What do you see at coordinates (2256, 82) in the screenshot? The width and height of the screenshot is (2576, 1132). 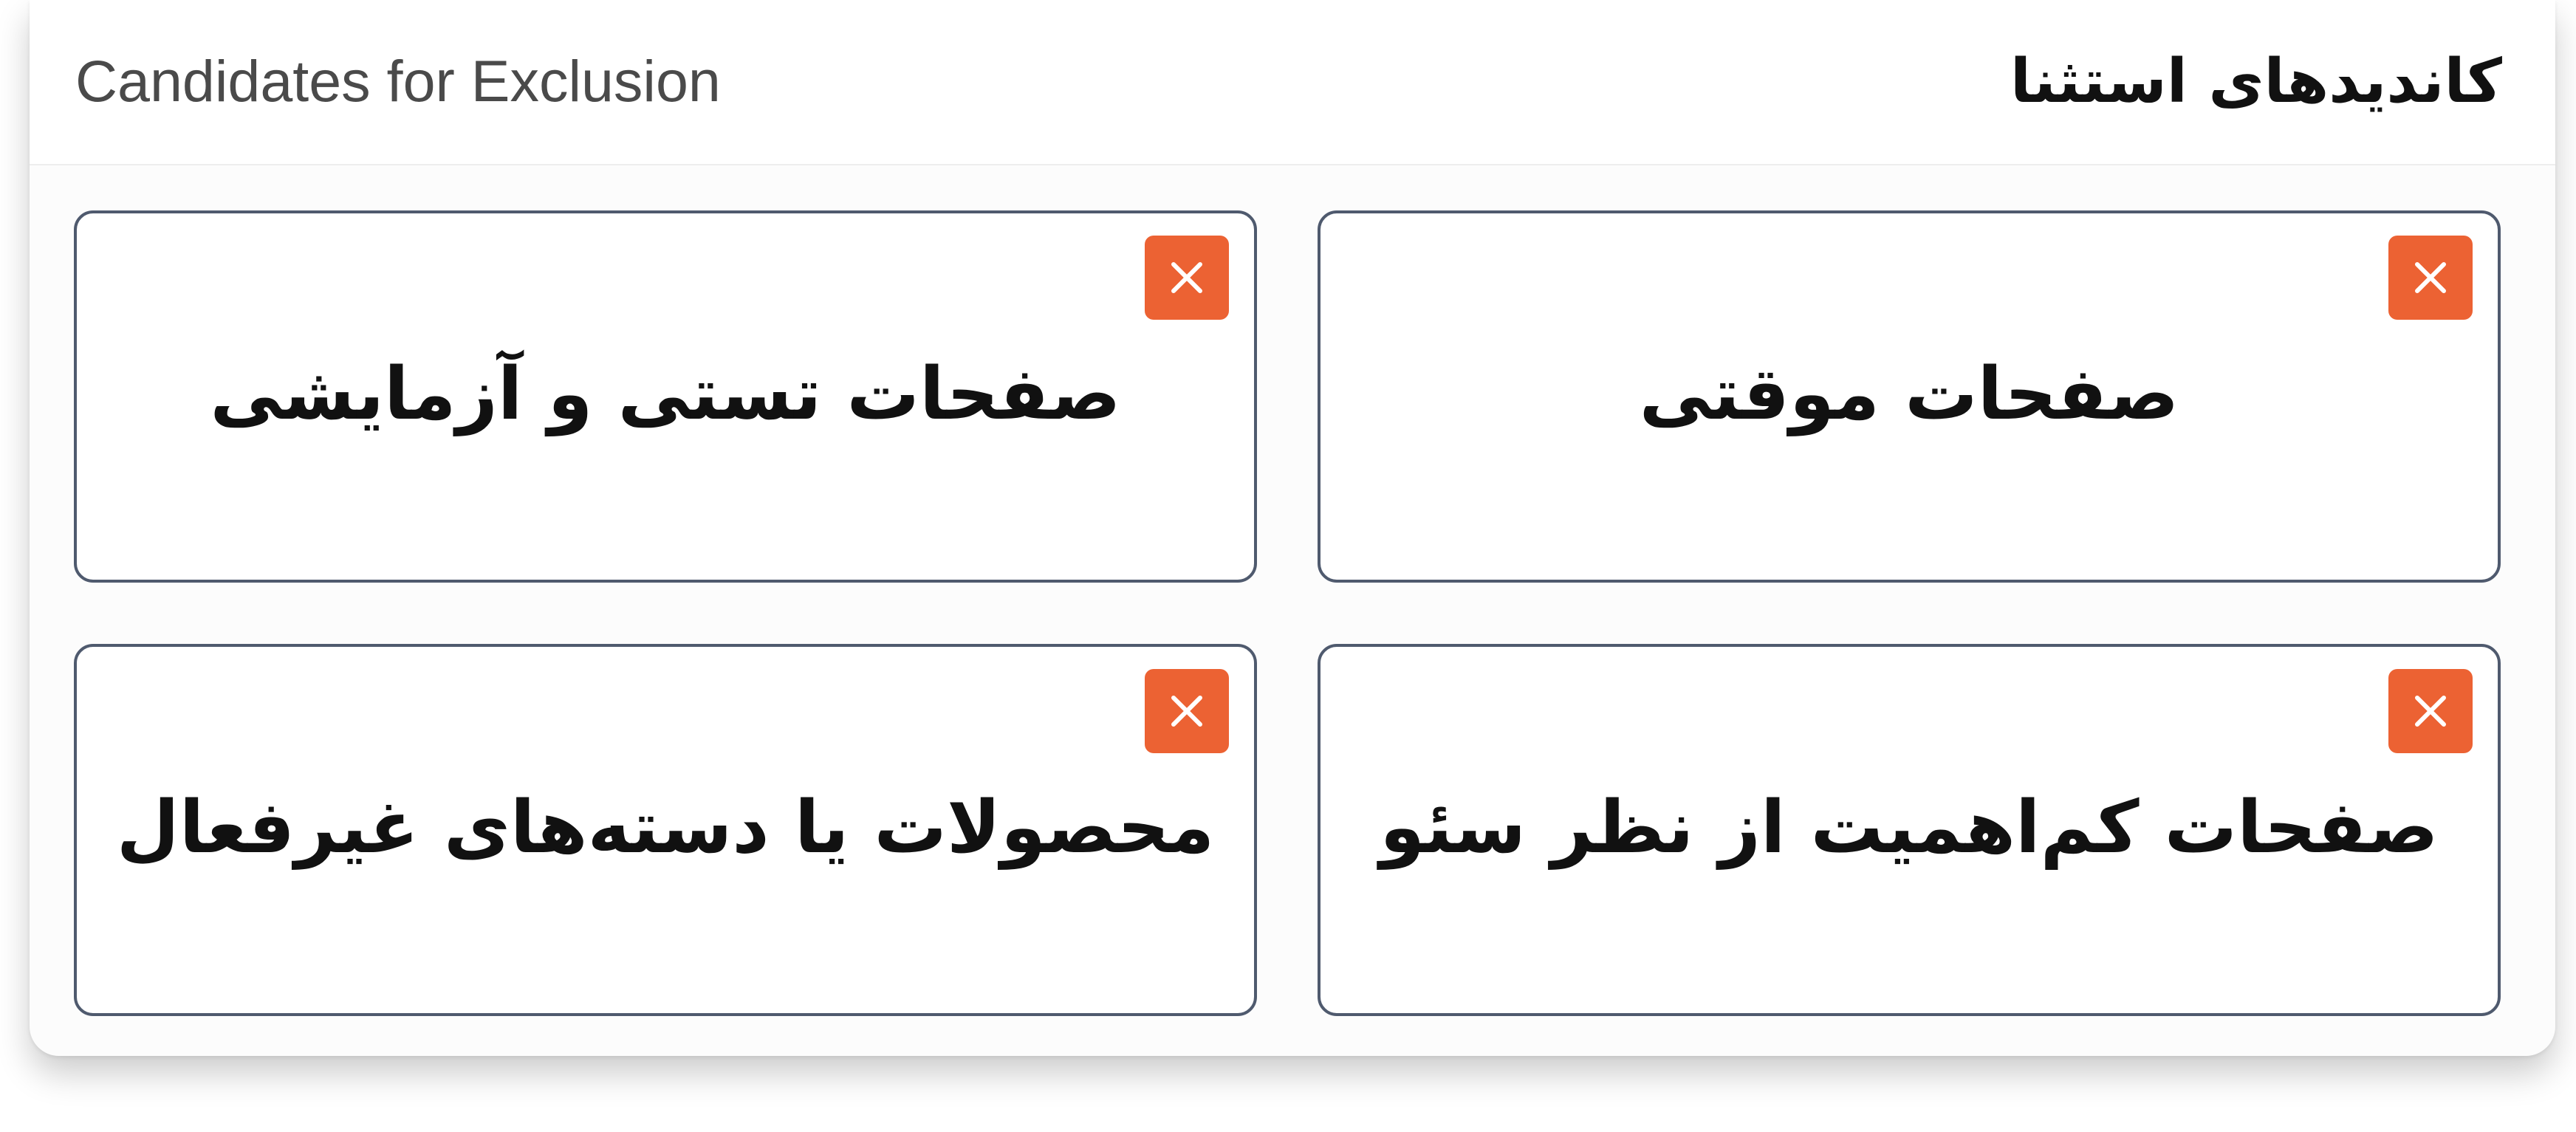 I see `page-title-persian: کاندیدهای استثنا` at bounding box center [2256, 82].